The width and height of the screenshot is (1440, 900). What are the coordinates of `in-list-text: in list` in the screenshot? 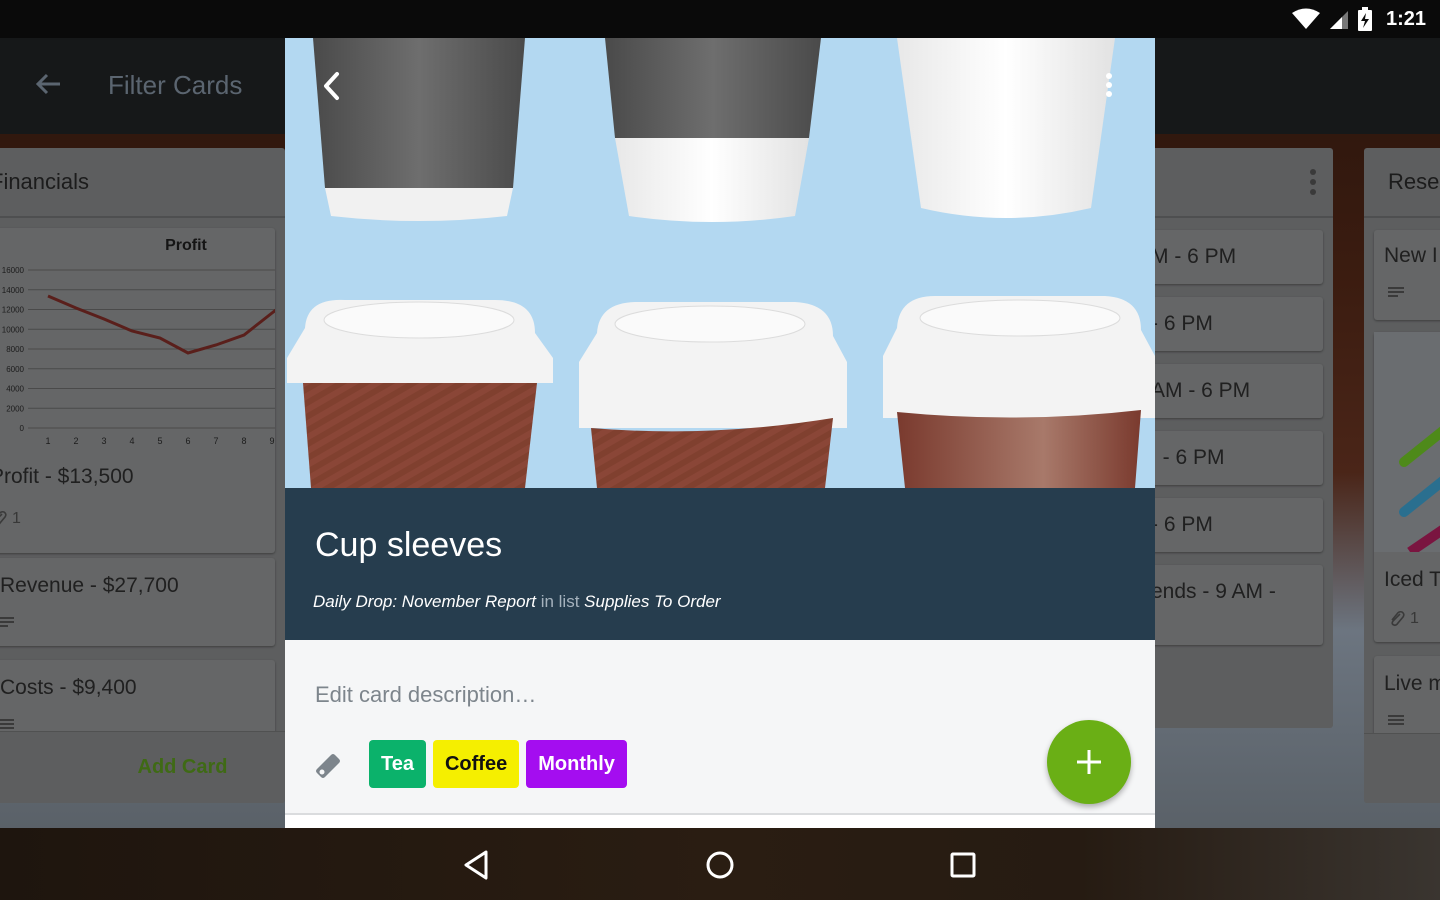 It's located at (560, 601).